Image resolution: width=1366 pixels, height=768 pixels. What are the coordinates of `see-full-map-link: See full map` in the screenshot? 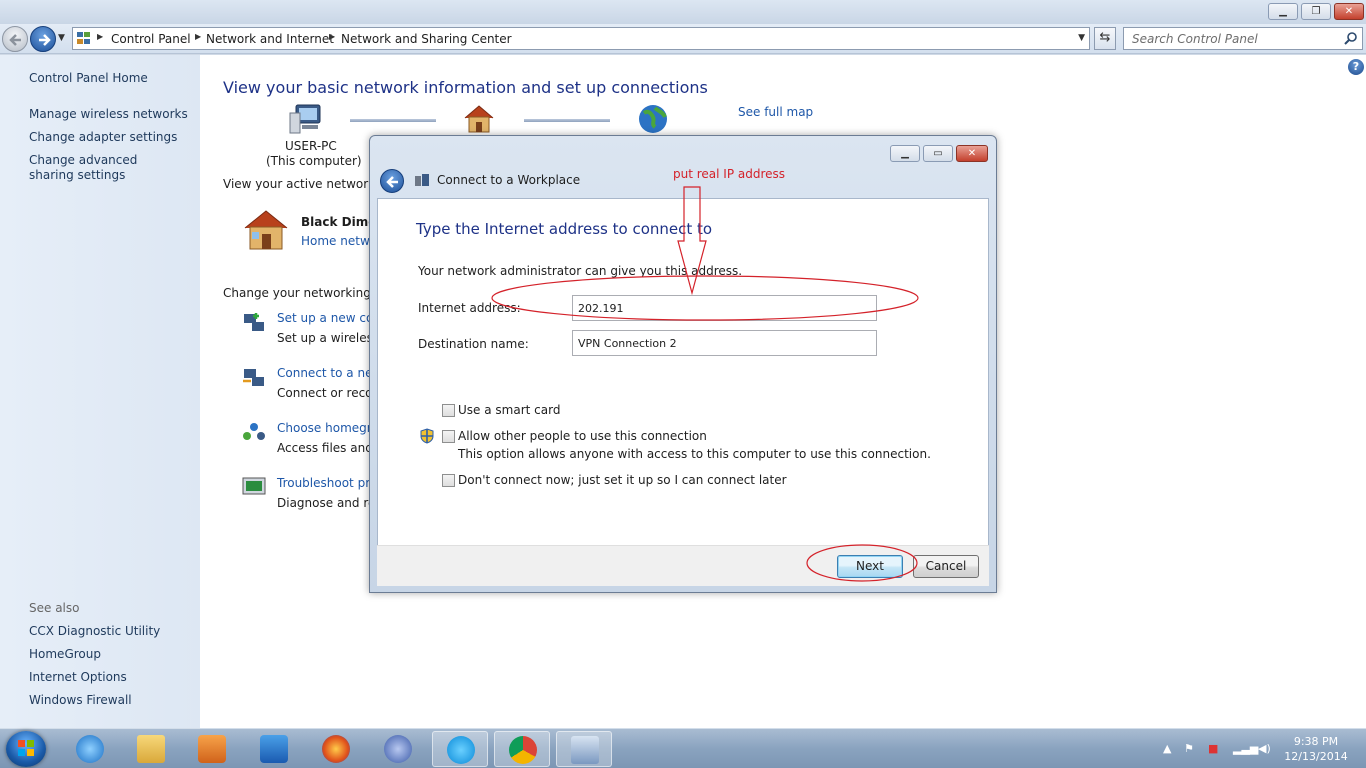 It's located at (775, 112).